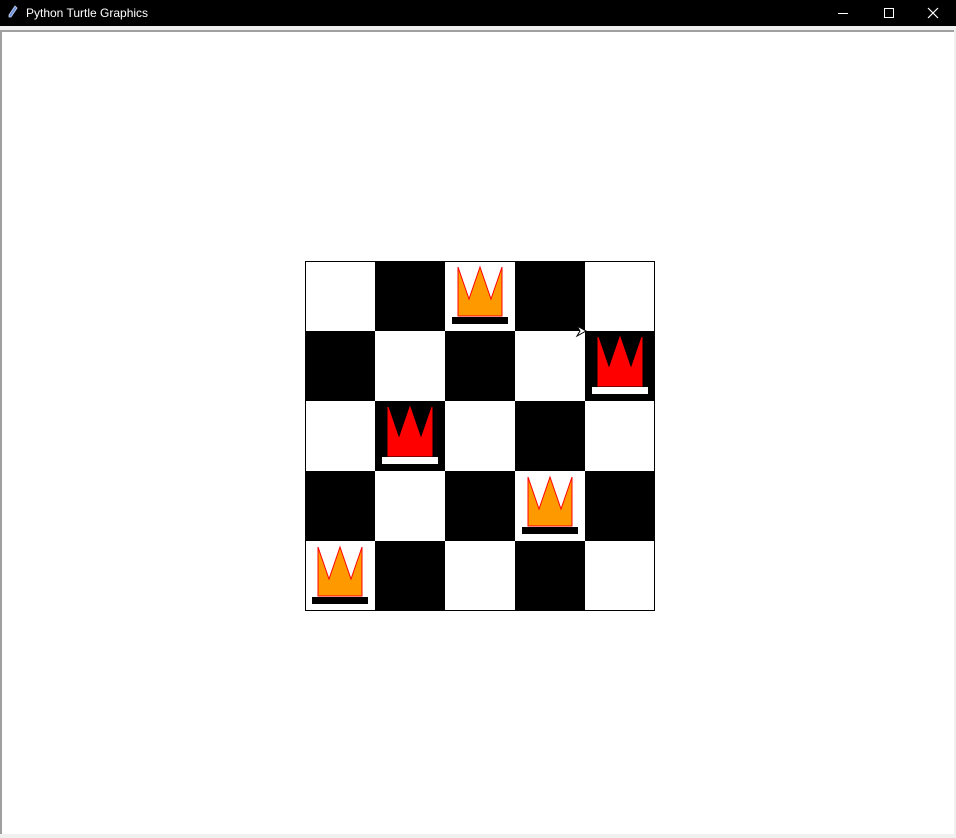  Describe the element at coordinates (478, 836) in the screenshot. I see `window-bottom-edge` at that location.